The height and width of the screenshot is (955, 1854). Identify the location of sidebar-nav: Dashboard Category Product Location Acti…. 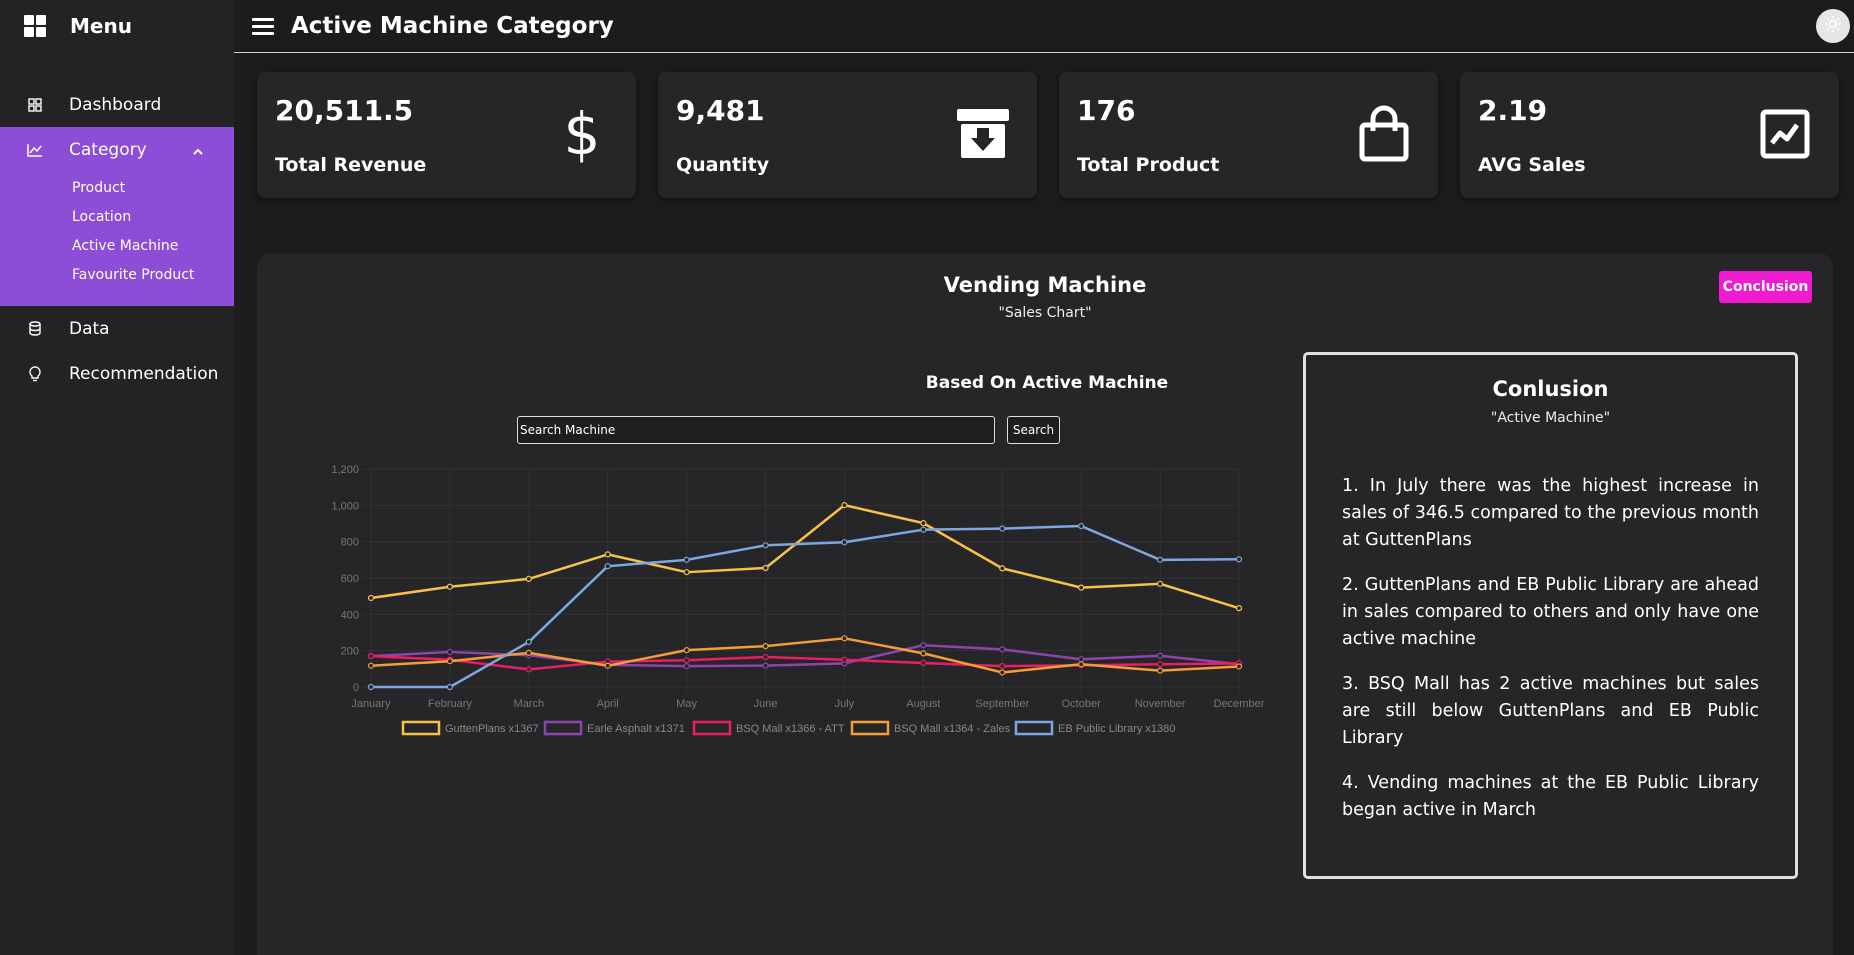
(117, 239).